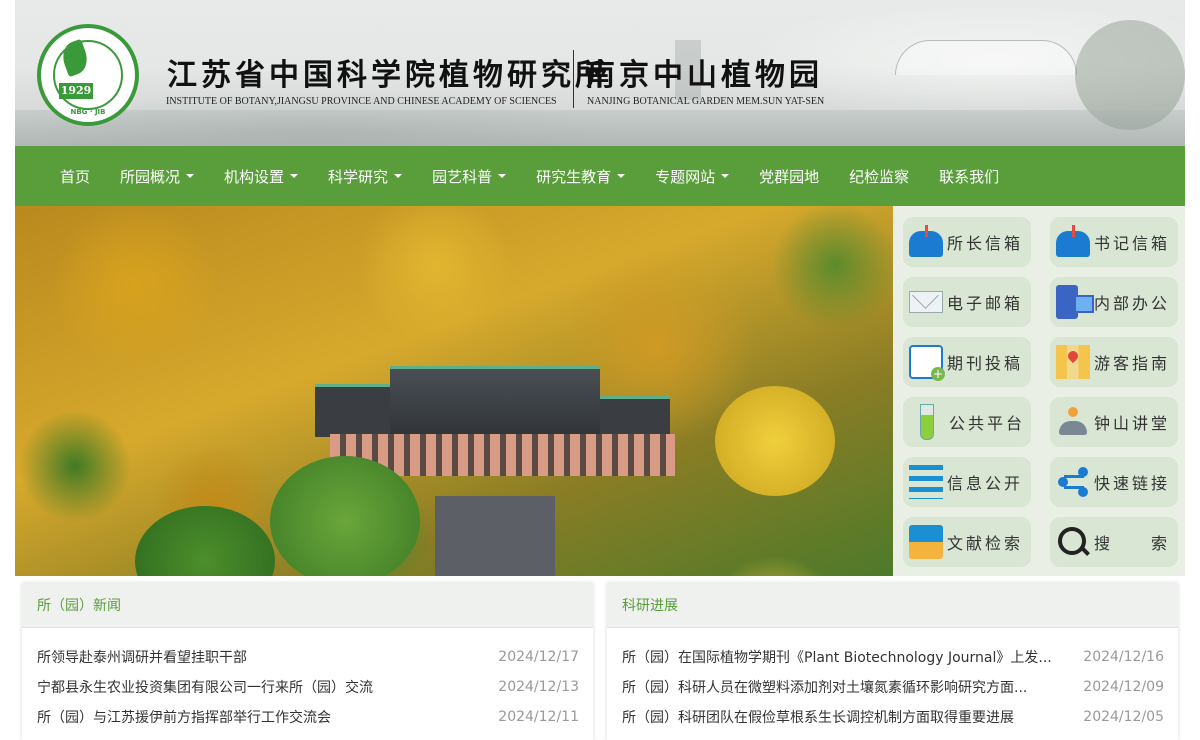  I want to click on research-date: 2024/12/16, so click(1123, 657).